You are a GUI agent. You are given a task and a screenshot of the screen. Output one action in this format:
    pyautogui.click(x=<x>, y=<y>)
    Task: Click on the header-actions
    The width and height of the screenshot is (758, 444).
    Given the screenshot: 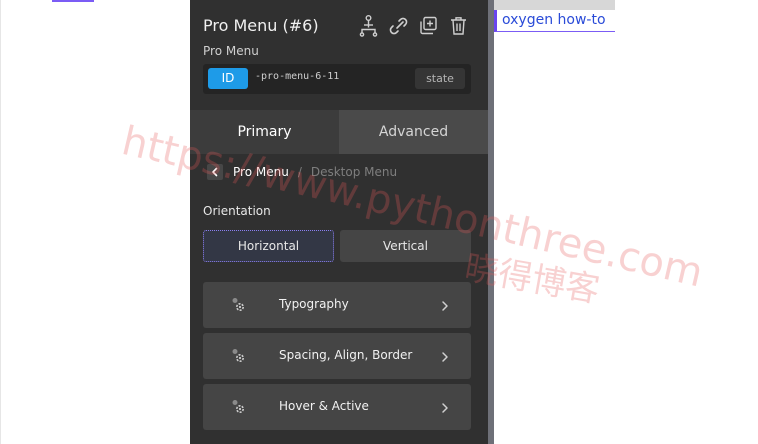 What is the action you would take?
    pyautogui.click(x=413, y=26)
    